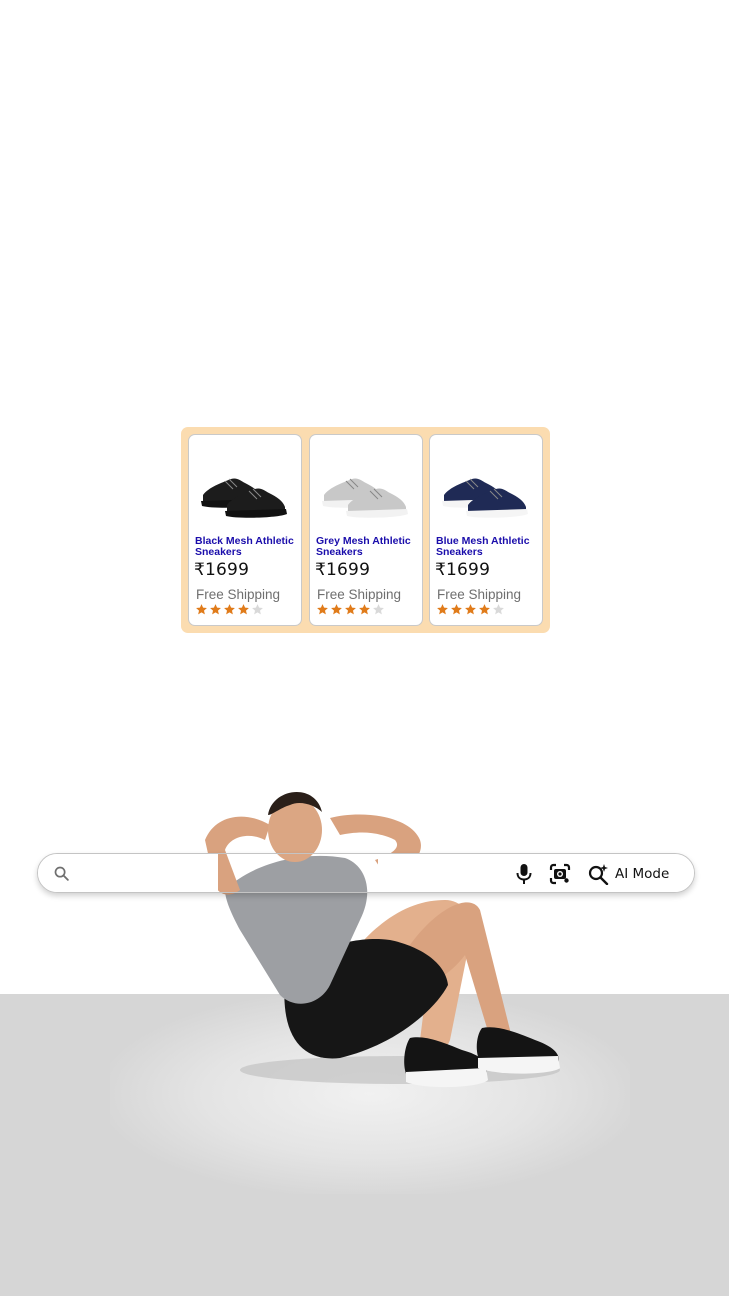  What do you see at coordinates (598, 874) in the screenshot?
I see `ai-mode-icon` at bounding box center [598, 874].